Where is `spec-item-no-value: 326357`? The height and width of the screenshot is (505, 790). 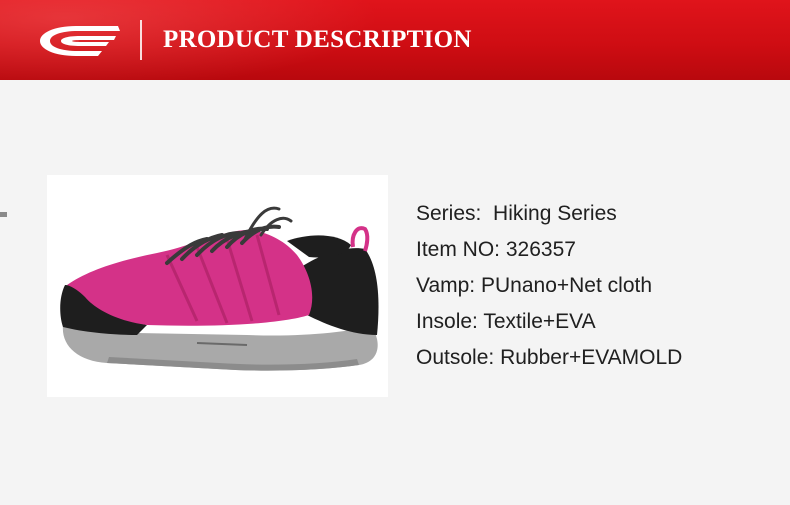
spec-item-no-value: 326357 is located at coordinates (540, 249).